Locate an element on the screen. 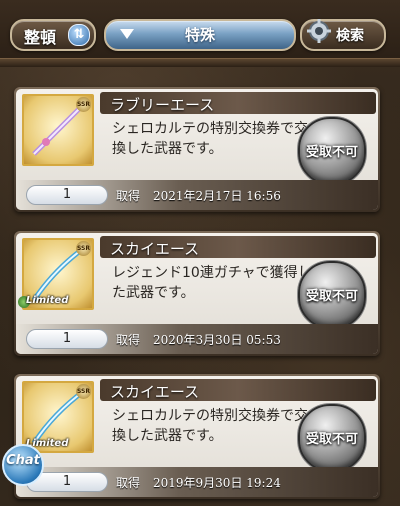 Image resolution: width=400 pixels, height=506 pixels. search-label: 検索 is located at coordinates (350, 36).